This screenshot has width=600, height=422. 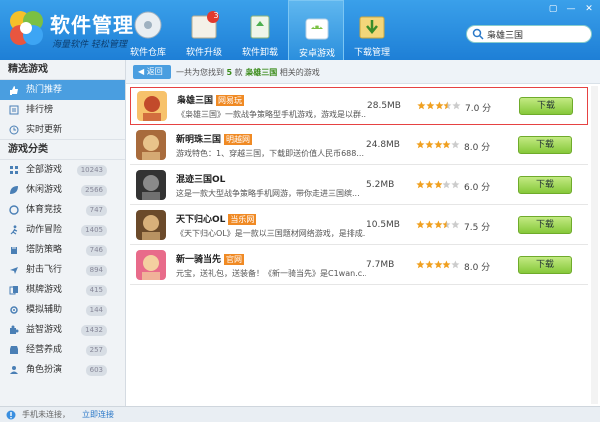 I want to click on status-text: 手机未连接，, so click(x=46, y=414).